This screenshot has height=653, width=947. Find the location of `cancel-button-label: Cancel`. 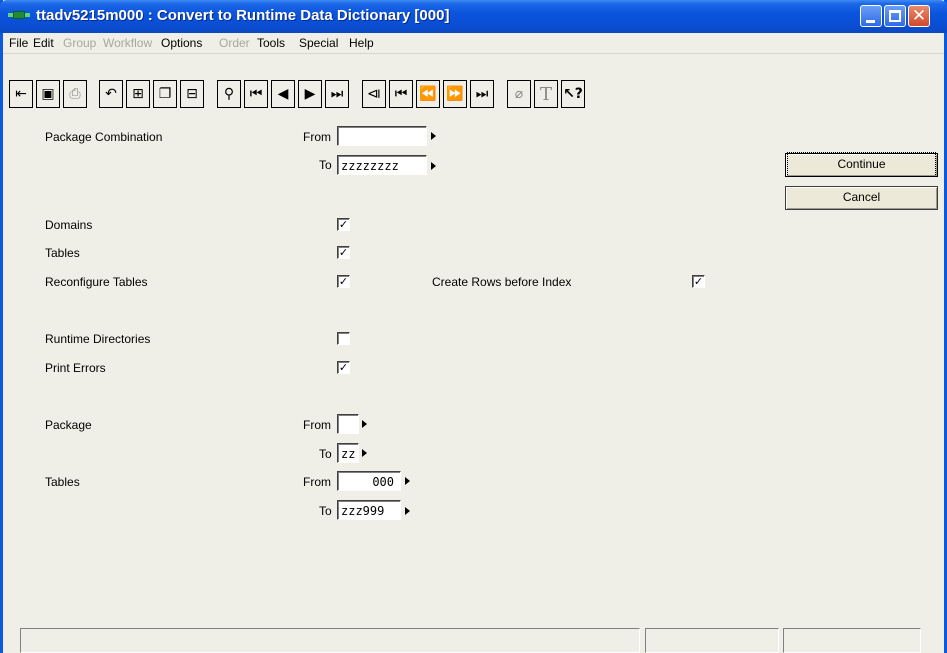

cancel-button-label: Cancel is located at coordinates (861, 197).